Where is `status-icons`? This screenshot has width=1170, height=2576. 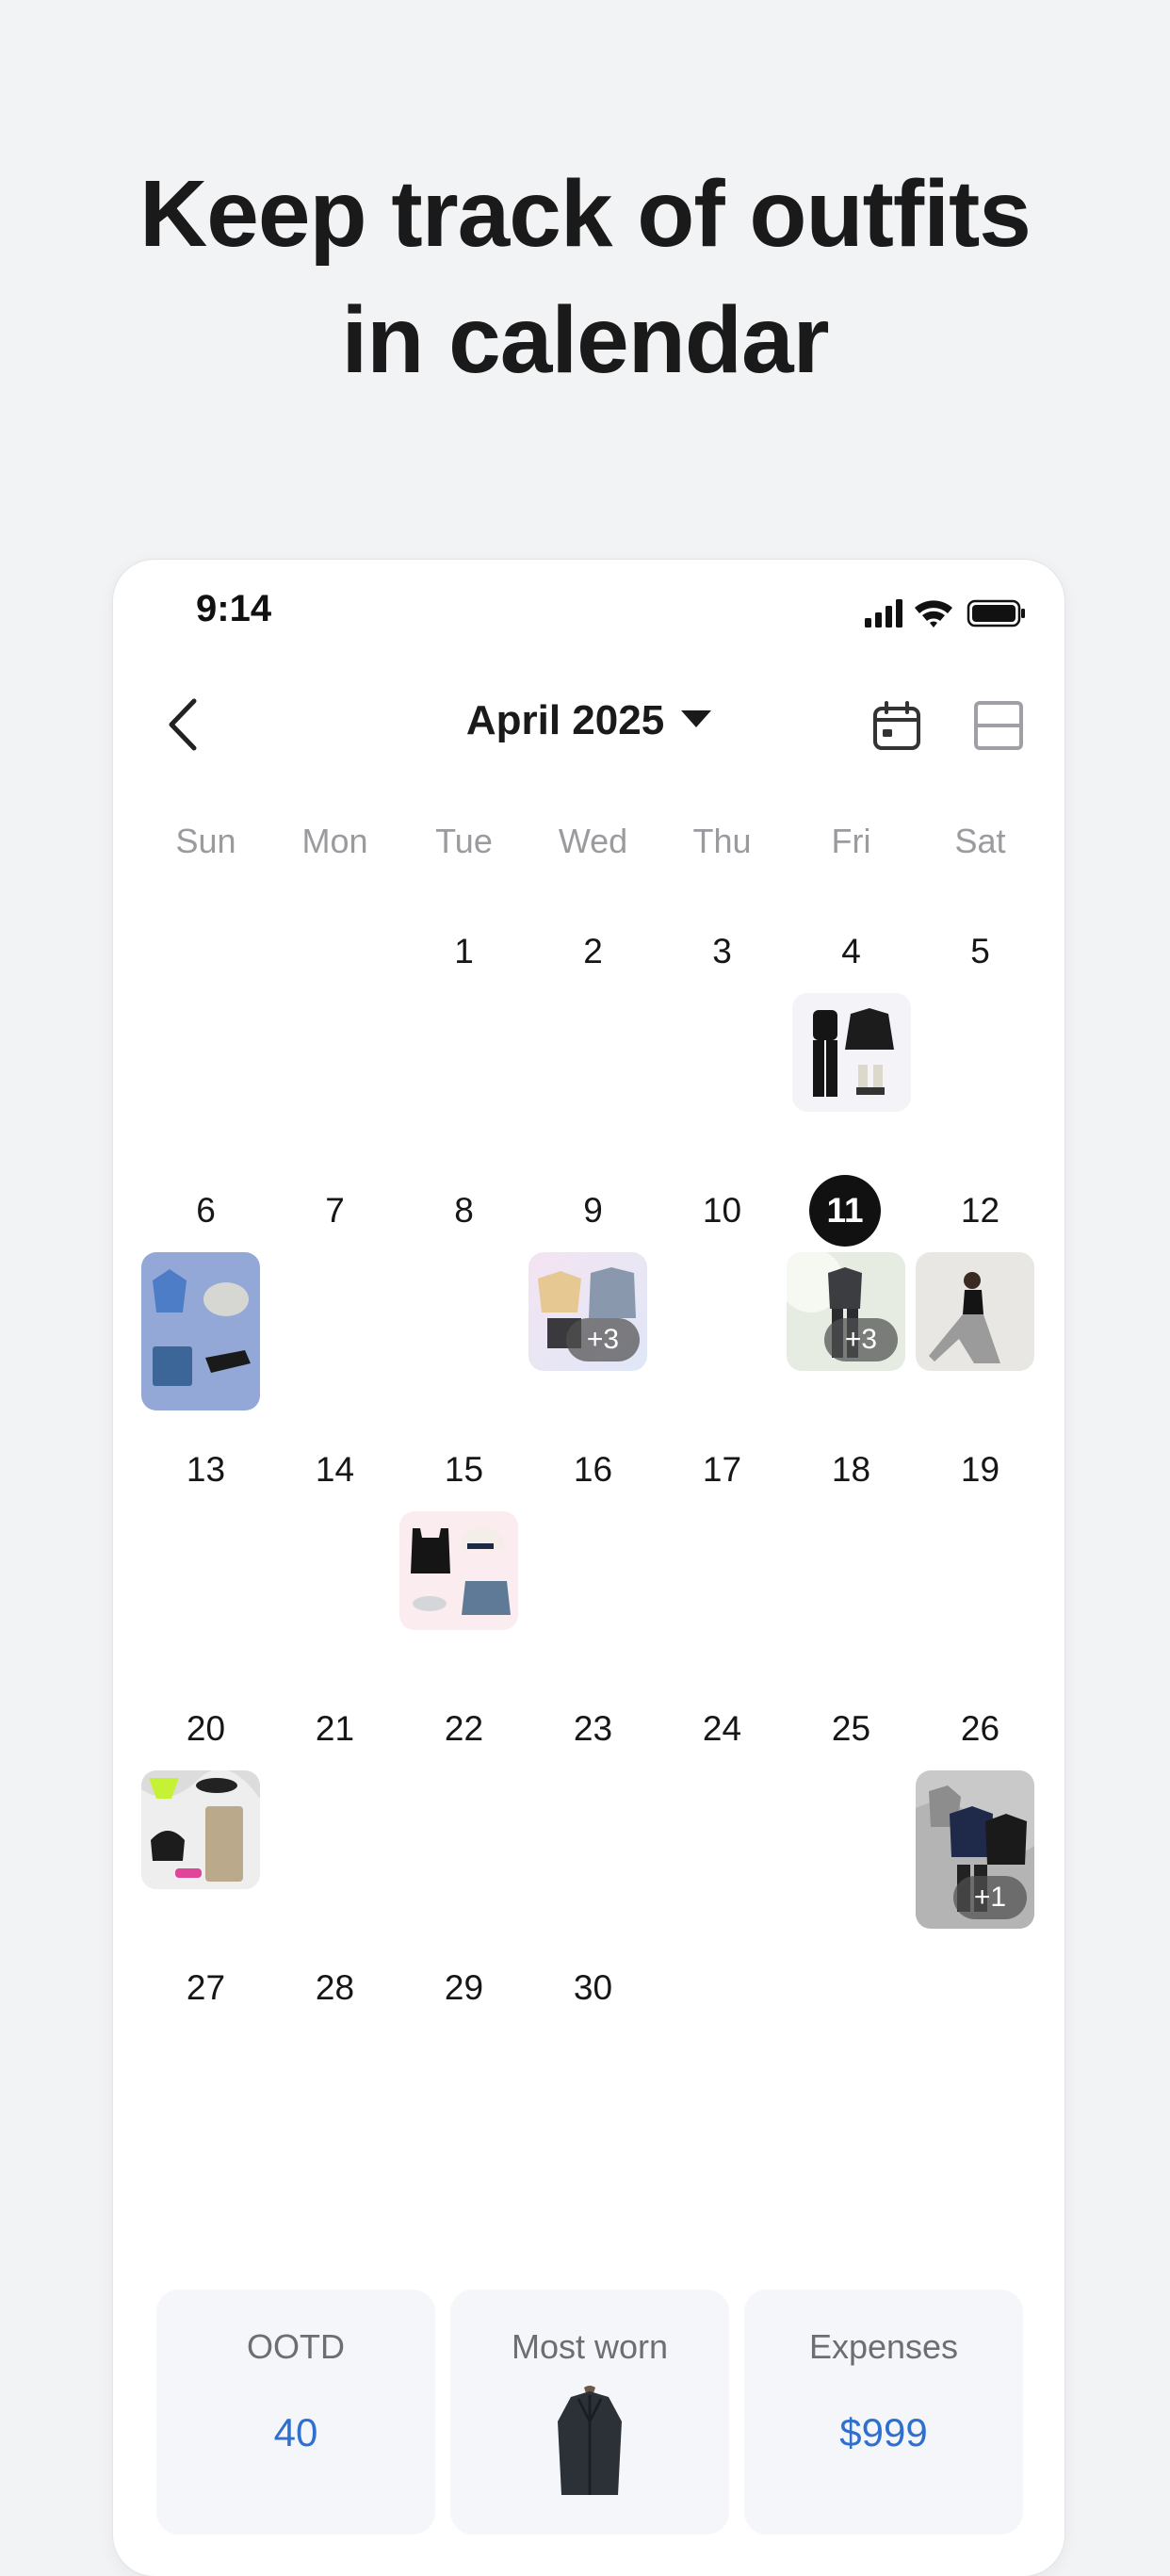 status-icons is located at coordinates (945, 613).